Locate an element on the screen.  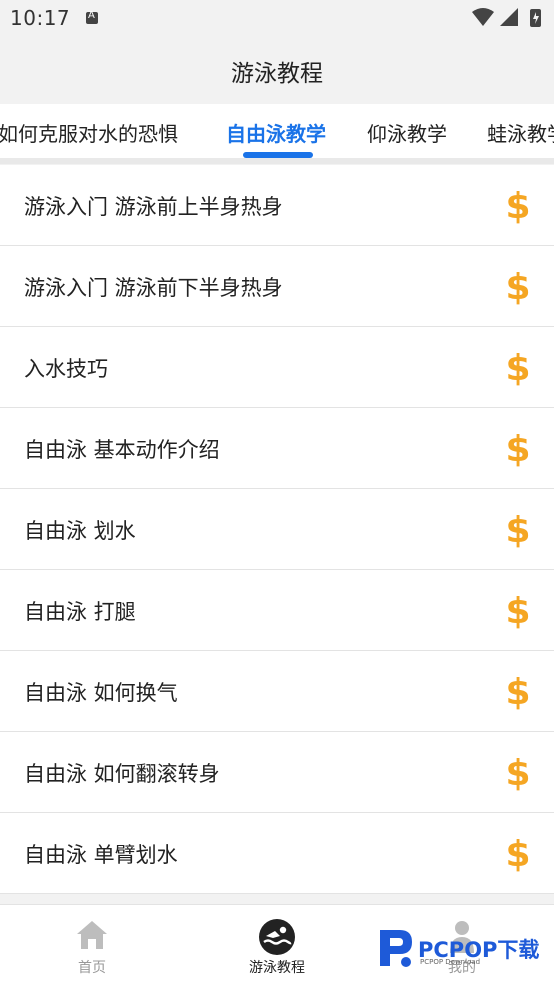
list-item: 自由泳 基本动作介绍 $ is located at coordinates (277, 448).